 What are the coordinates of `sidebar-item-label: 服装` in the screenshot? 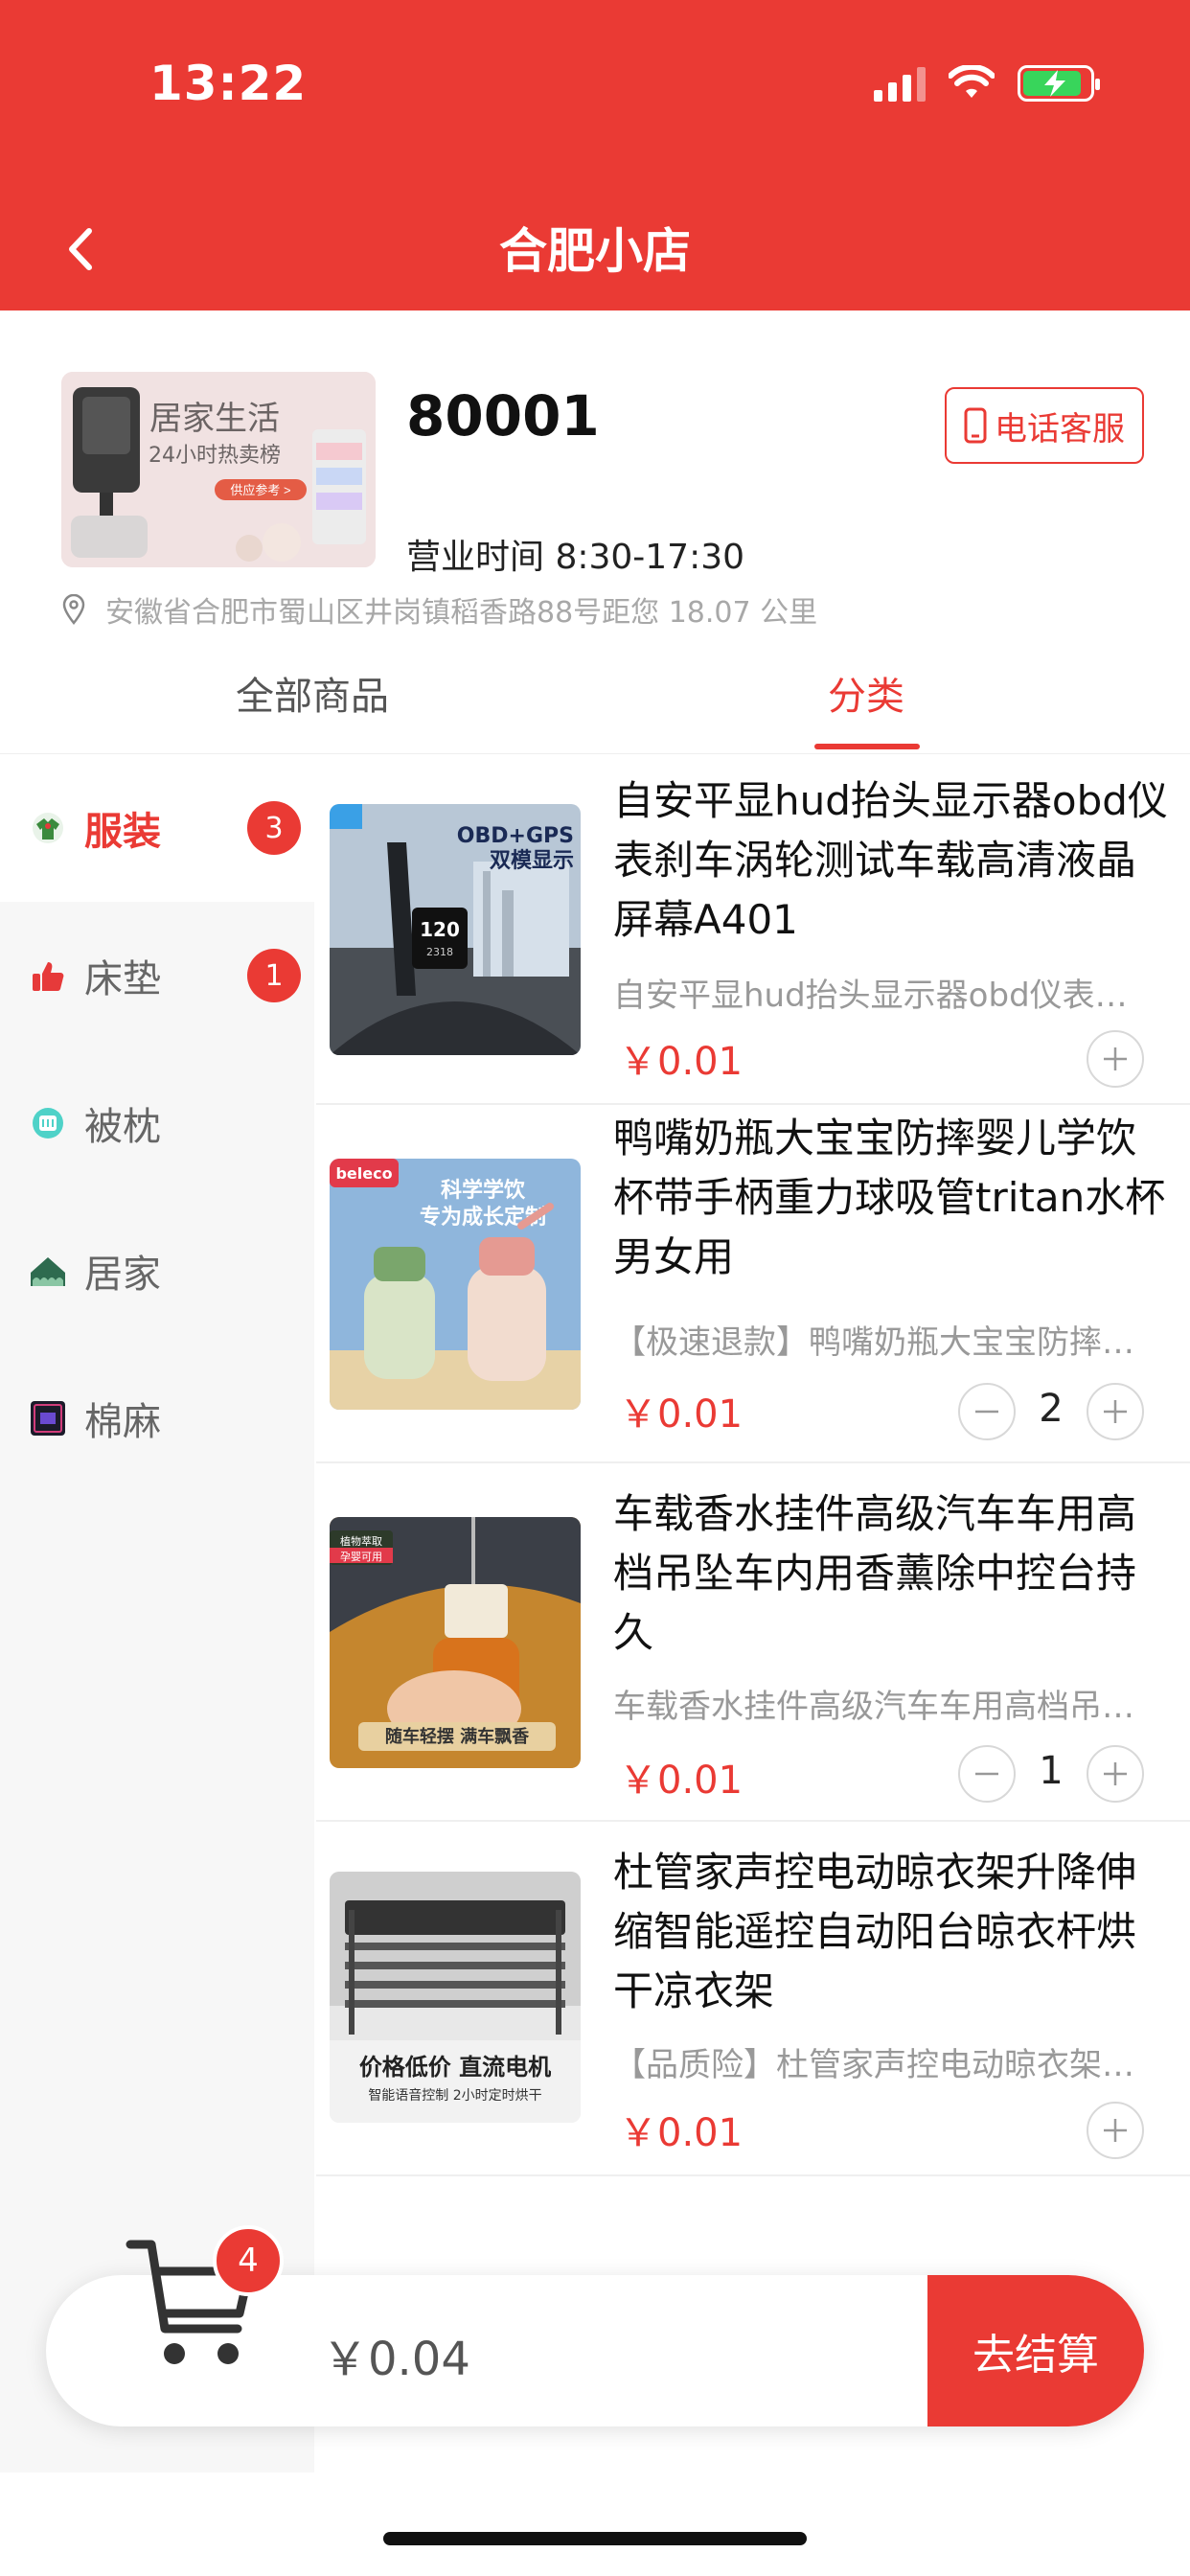 It's located at (123, 832).